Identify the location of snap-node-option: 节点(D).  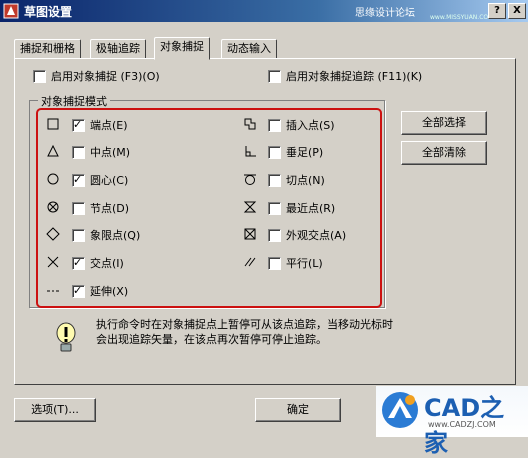
(100, 208).